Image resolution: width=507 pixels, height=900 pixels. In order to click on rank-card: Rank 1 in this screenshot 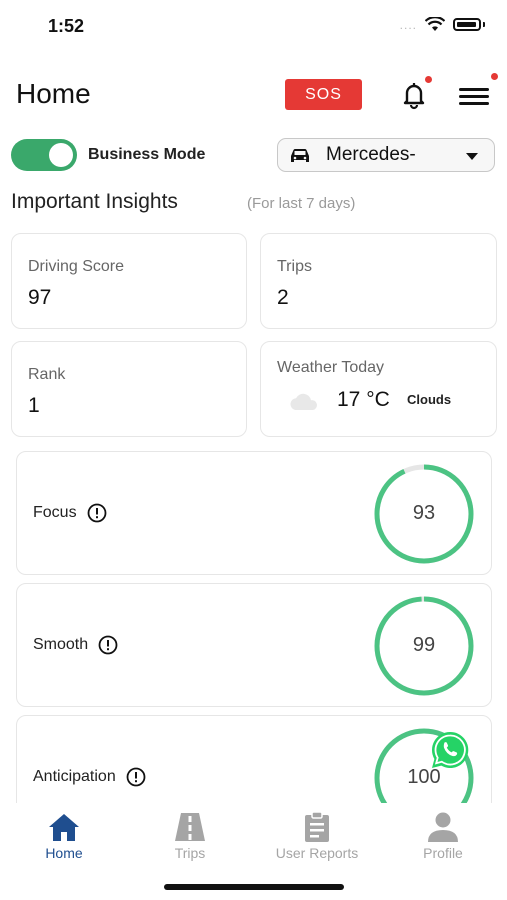, I will do `click(129, 389)`.